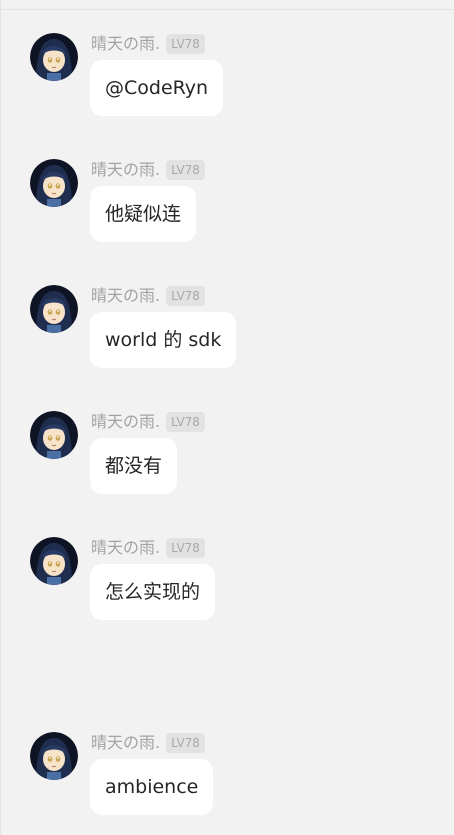  What do you see at coordinates (153, 592) in the screenshot?
I see `message-bubble: 怎么实现的` at bounding box center [153, 592].